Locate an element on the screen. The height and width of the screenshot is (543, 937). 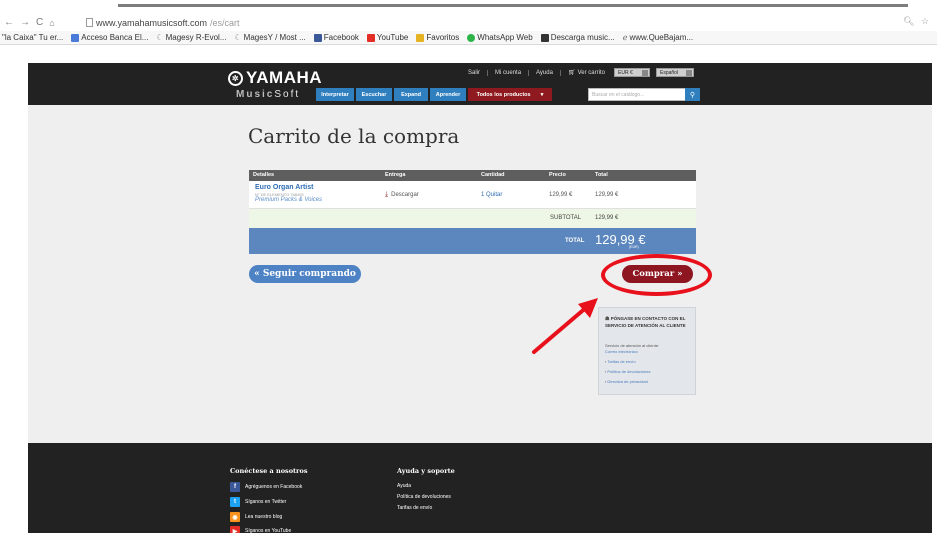
item-price: 129,99 € is located at coordinates (561, 195).